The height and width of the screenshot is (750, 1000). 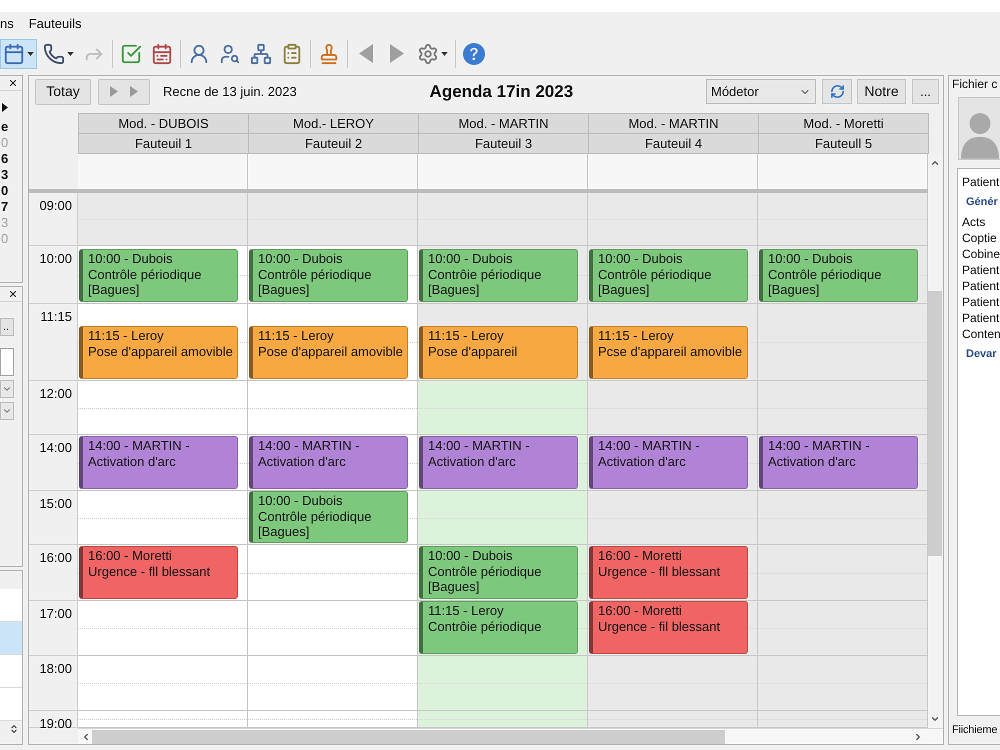 I want to click on more-button: .., so click(x=7, y=327).